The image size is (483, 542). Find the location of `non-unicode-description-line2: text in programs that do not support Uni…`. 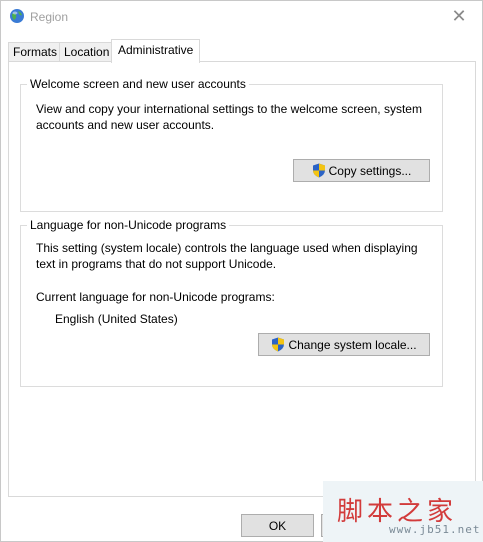

non-unicode-description-line2: text in programs that do not support Uni… is located at coordinates (156, 264).